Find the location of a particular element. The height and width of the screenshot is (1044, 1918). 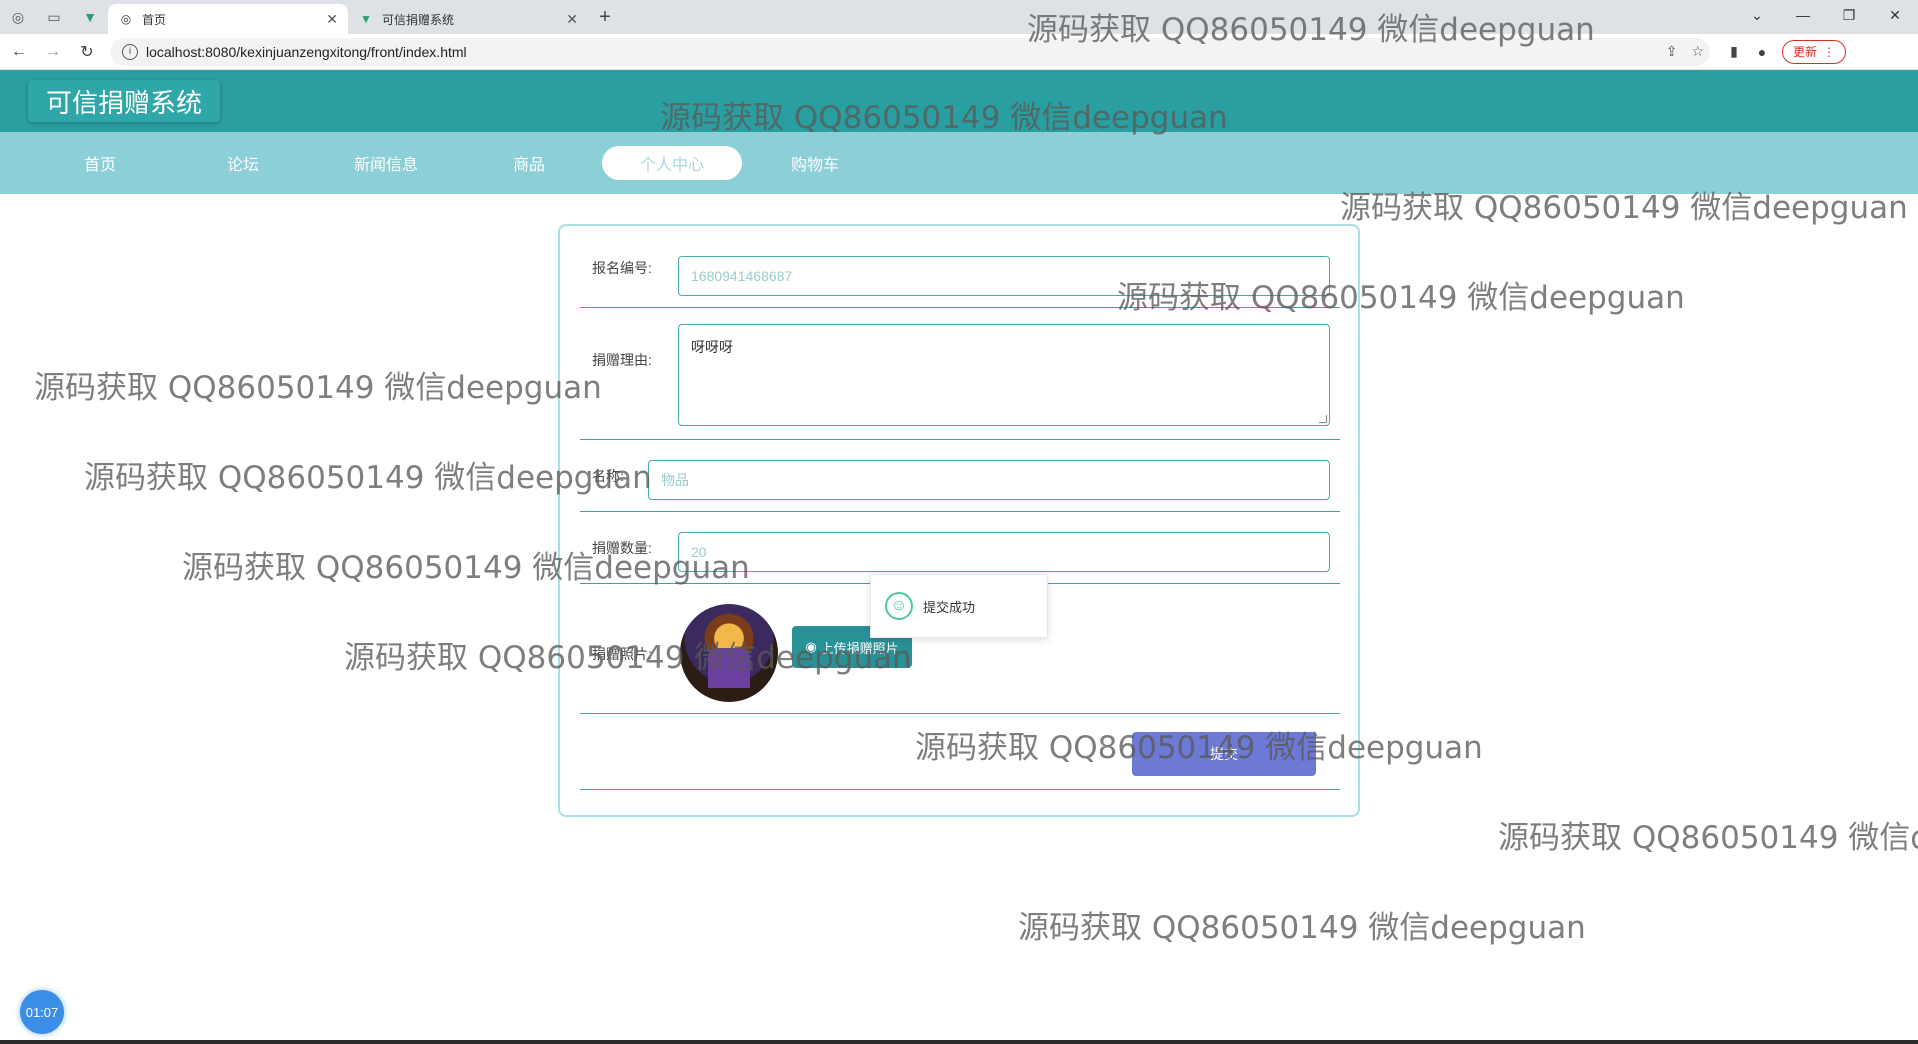

window-close-icon: ✕ is located at coordinates (1895, 15).